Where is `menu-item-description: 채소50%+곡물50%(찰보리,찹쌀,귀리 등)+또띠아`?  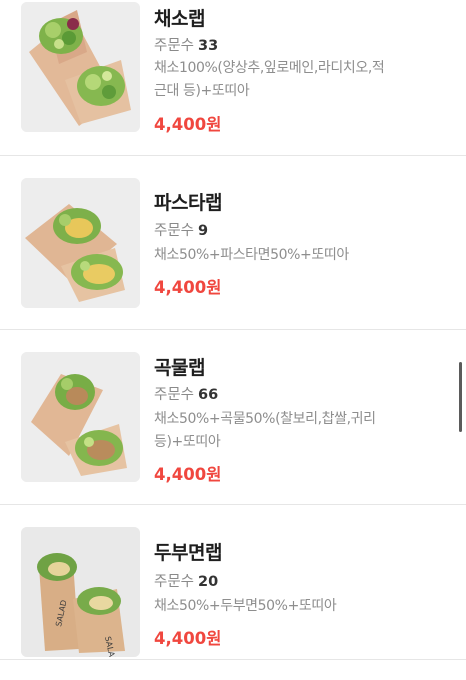
menu-item-description: 채소50%+곡물50%(찰보리,찹쌀,귀리 등)+또띠아 is located at coordinates (265, 430).